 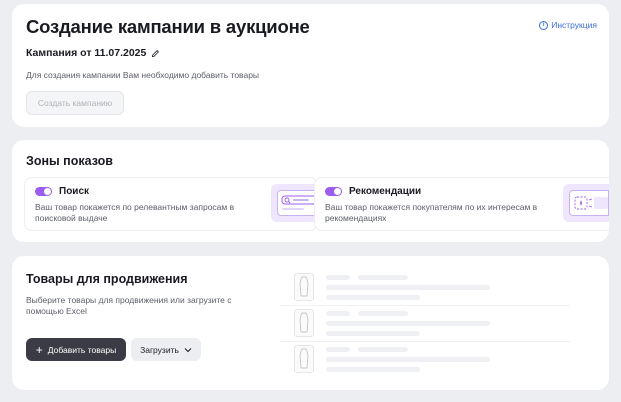 What do you see at coordinates (82, 349) in the screenshot?
I see `add-products-label: Добавить товары` at bounding box center [82, 349].